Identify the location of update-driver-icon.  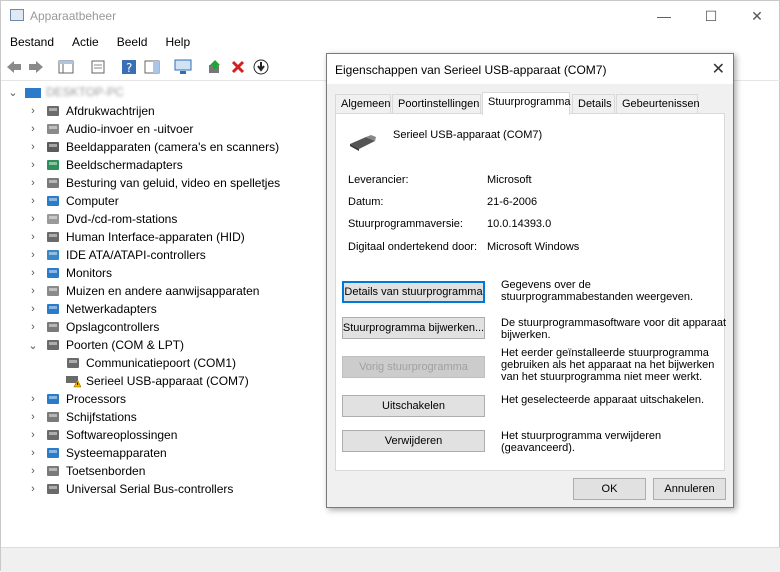
(215, 67).